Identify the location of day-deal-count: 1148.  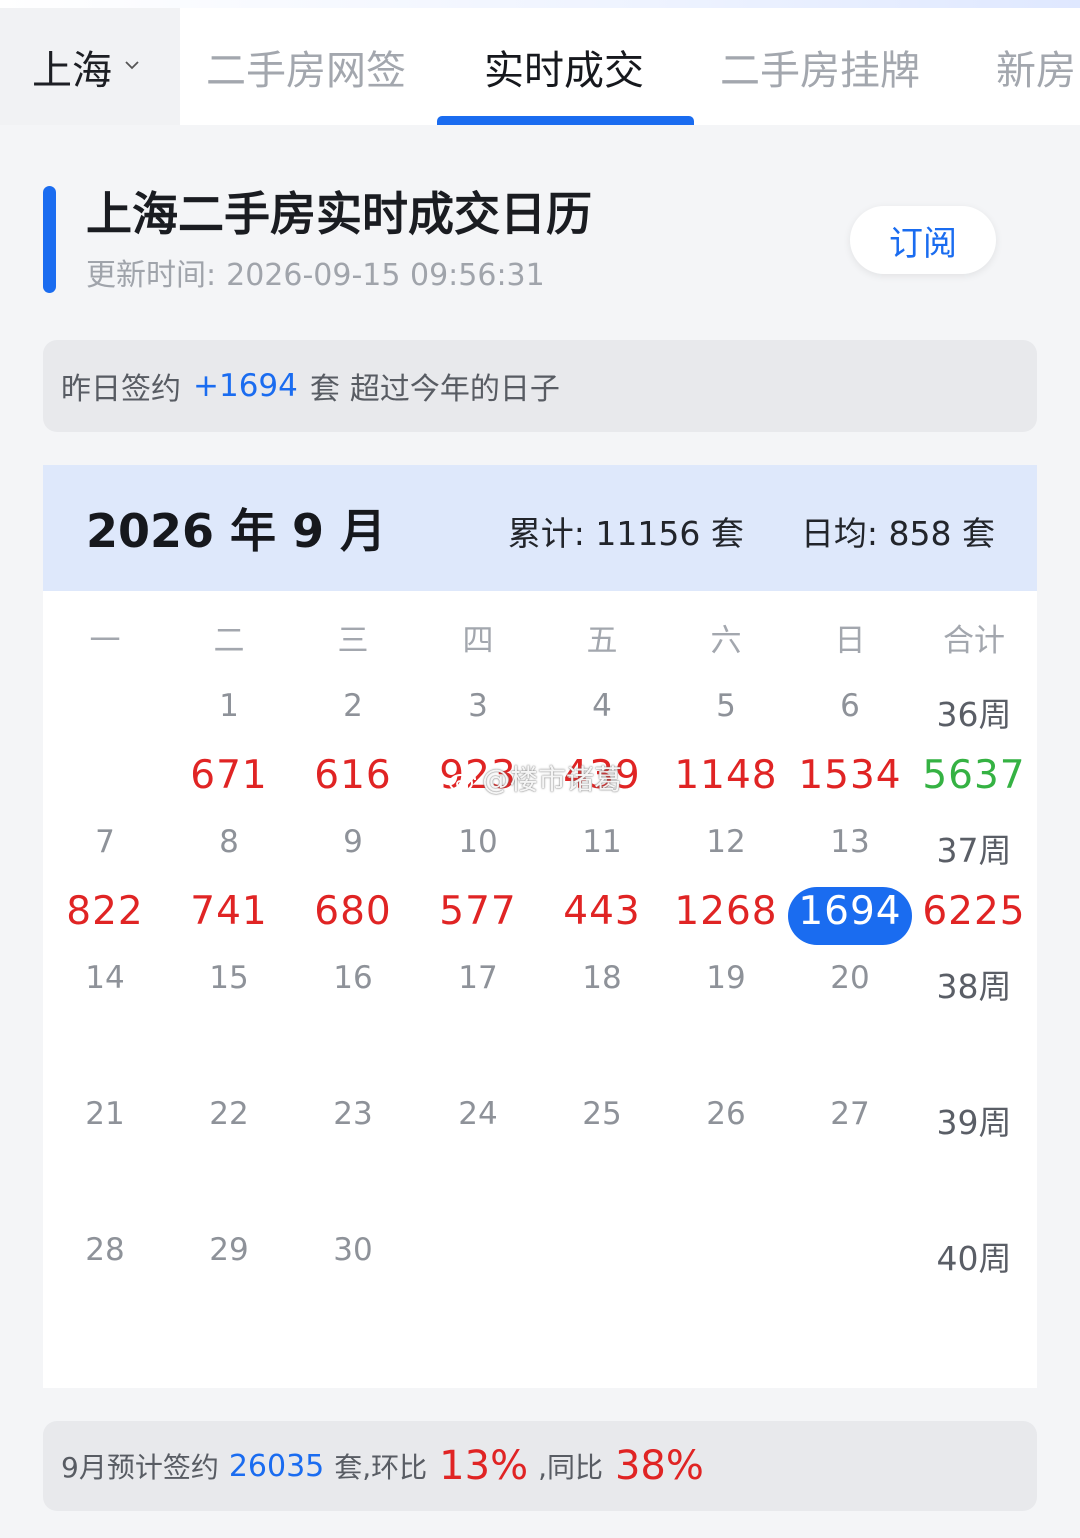
(726, 775).